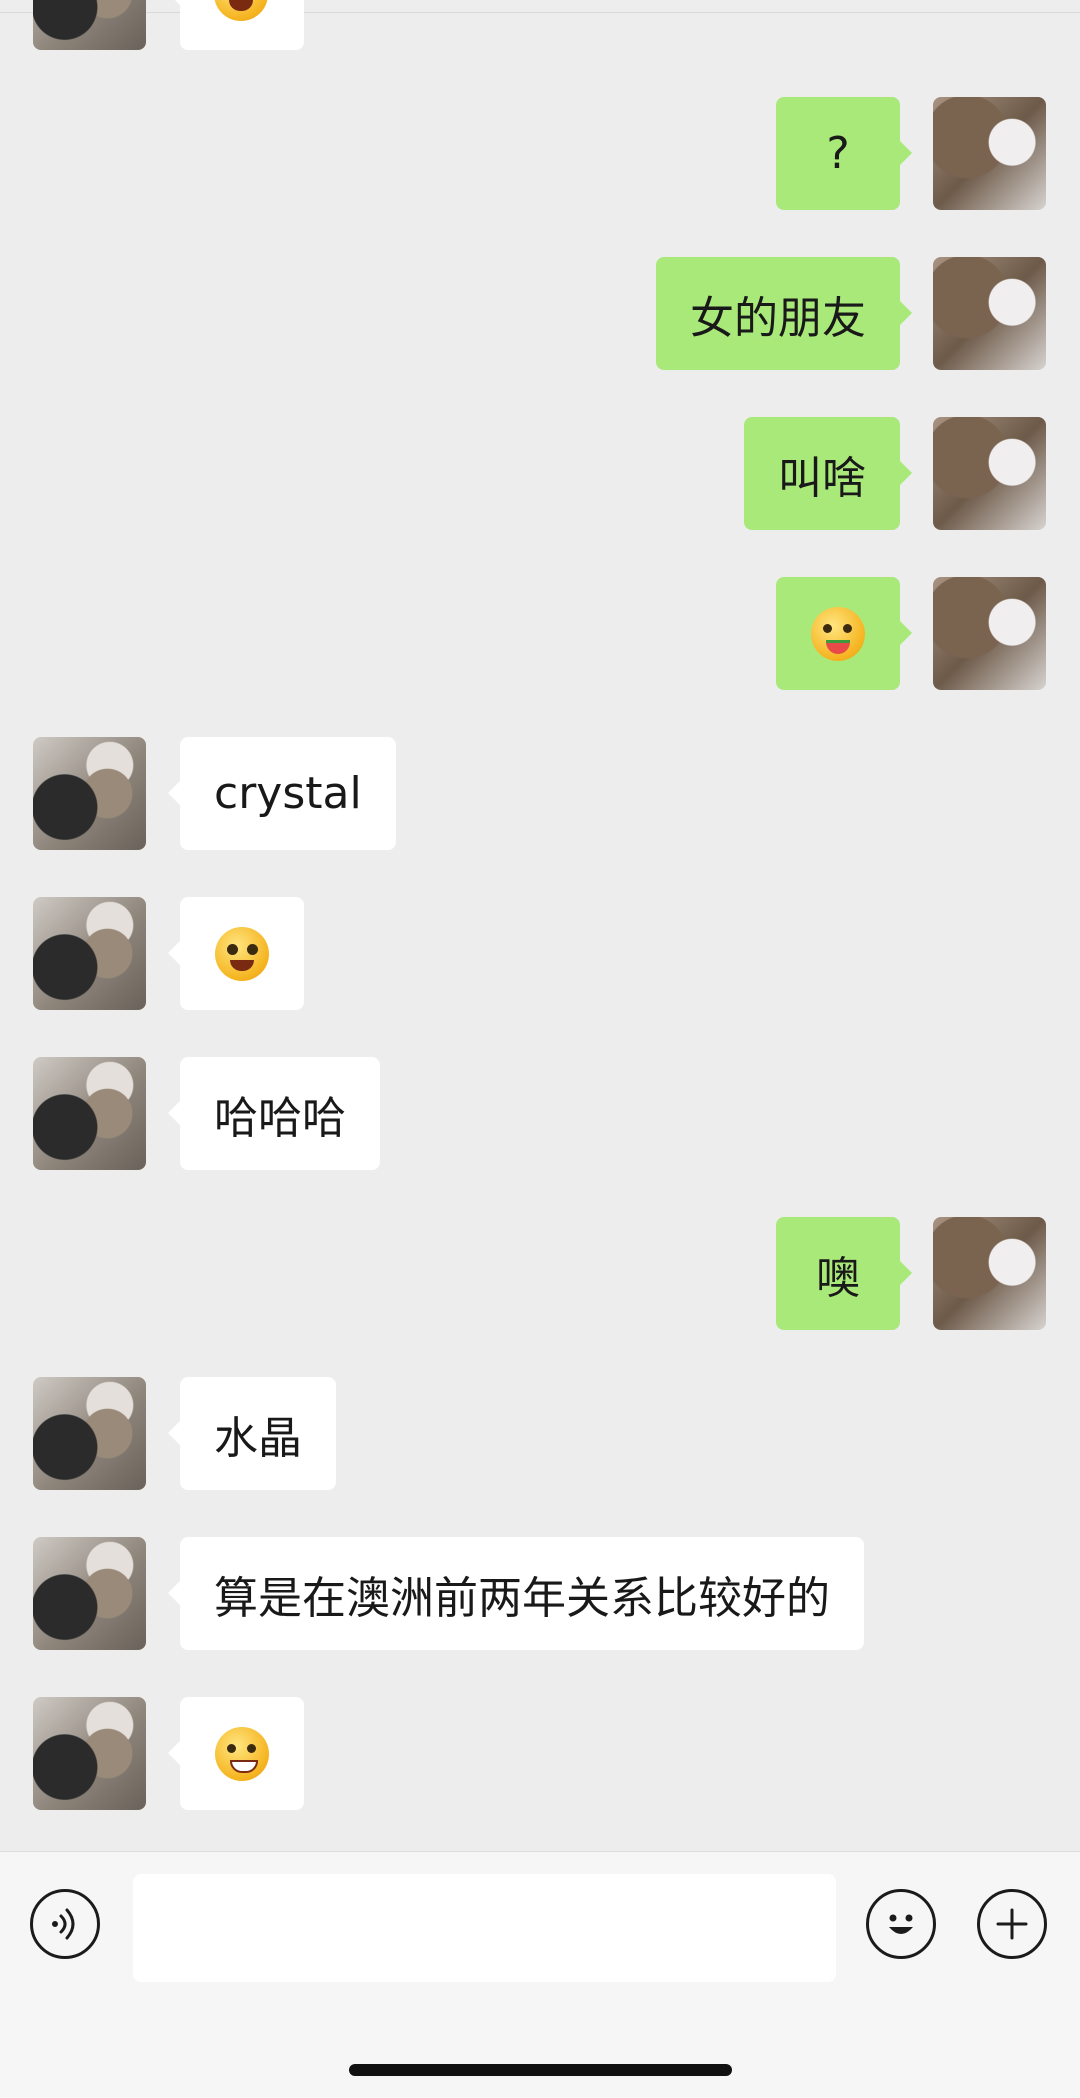 The height and width of the screenshot is (2098, 1080). I want to click on message-row: ?, so click(540, 153).